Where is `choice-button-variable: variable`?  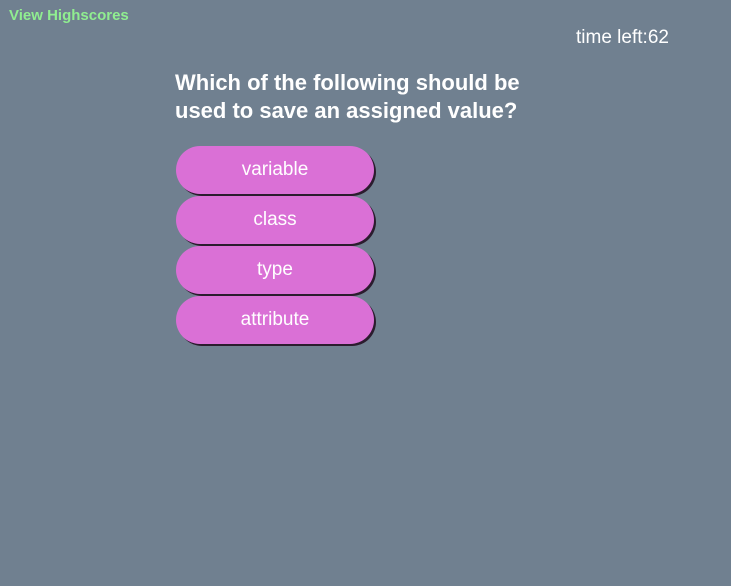
choice-button-variable: variable is located at coordinates (275, 170).